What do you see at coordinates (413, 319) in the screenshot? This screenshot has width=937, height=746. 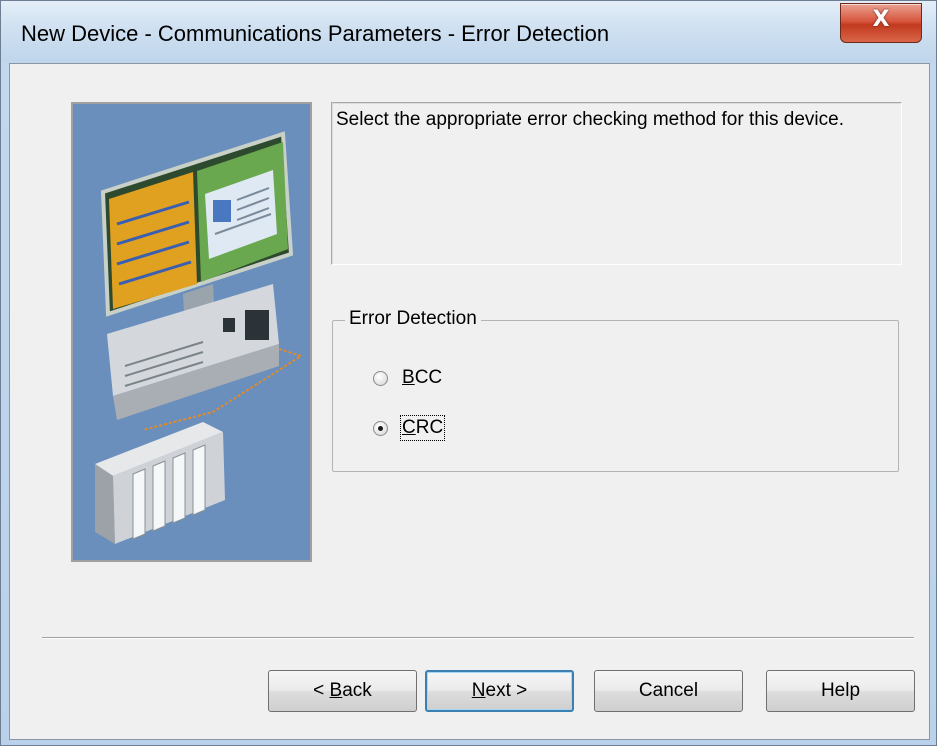 I see `error-detection-legend: Error Detection` at bounding box center [413, 319].